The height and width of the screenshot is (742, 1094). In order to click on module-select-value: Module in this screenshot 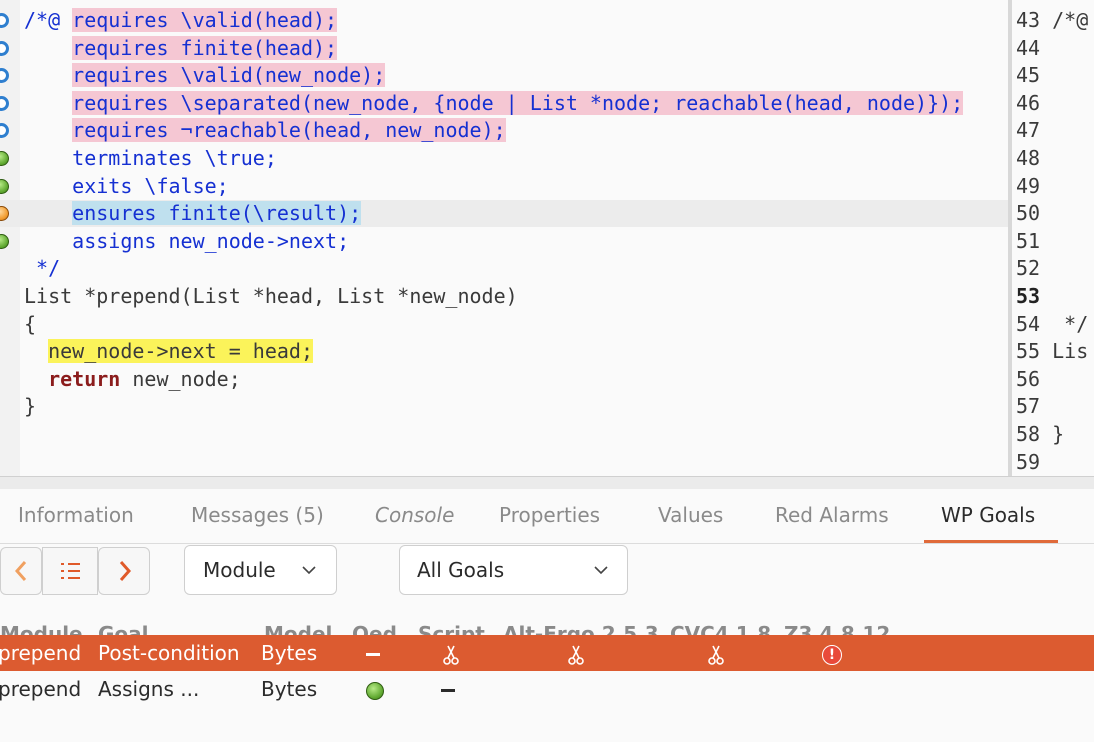, I will do `click(239, 570)`.